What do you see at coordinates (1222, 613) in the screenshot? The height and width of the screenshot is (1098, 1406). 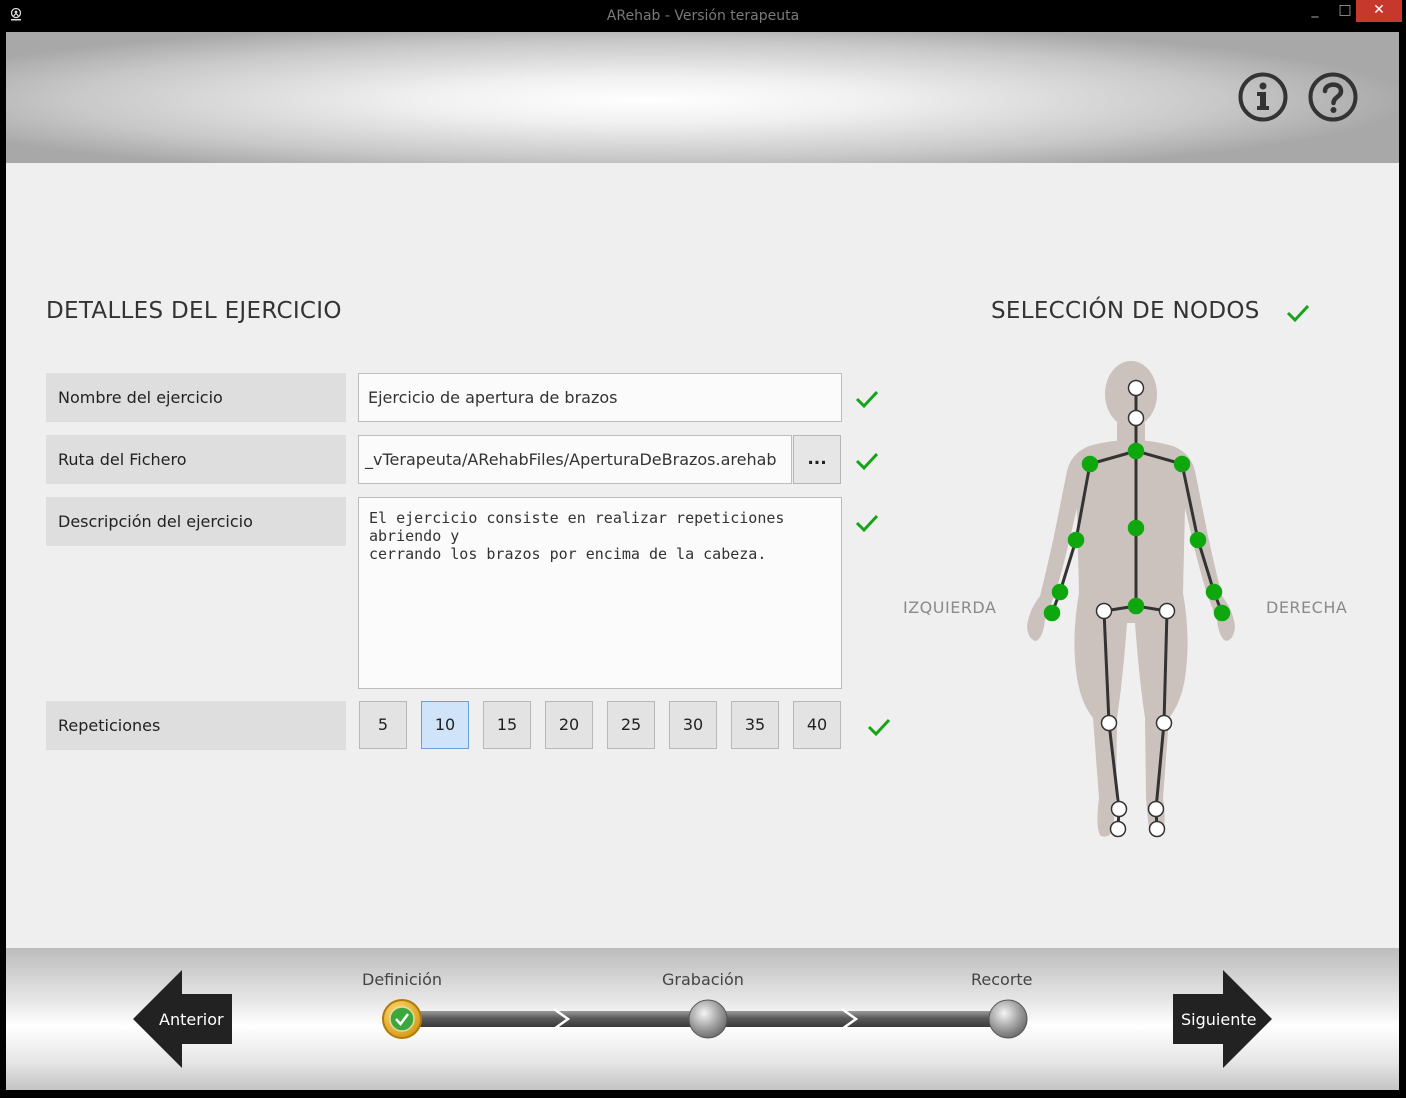 I see `joint-hand-right` at bounding box center [1222, 613].